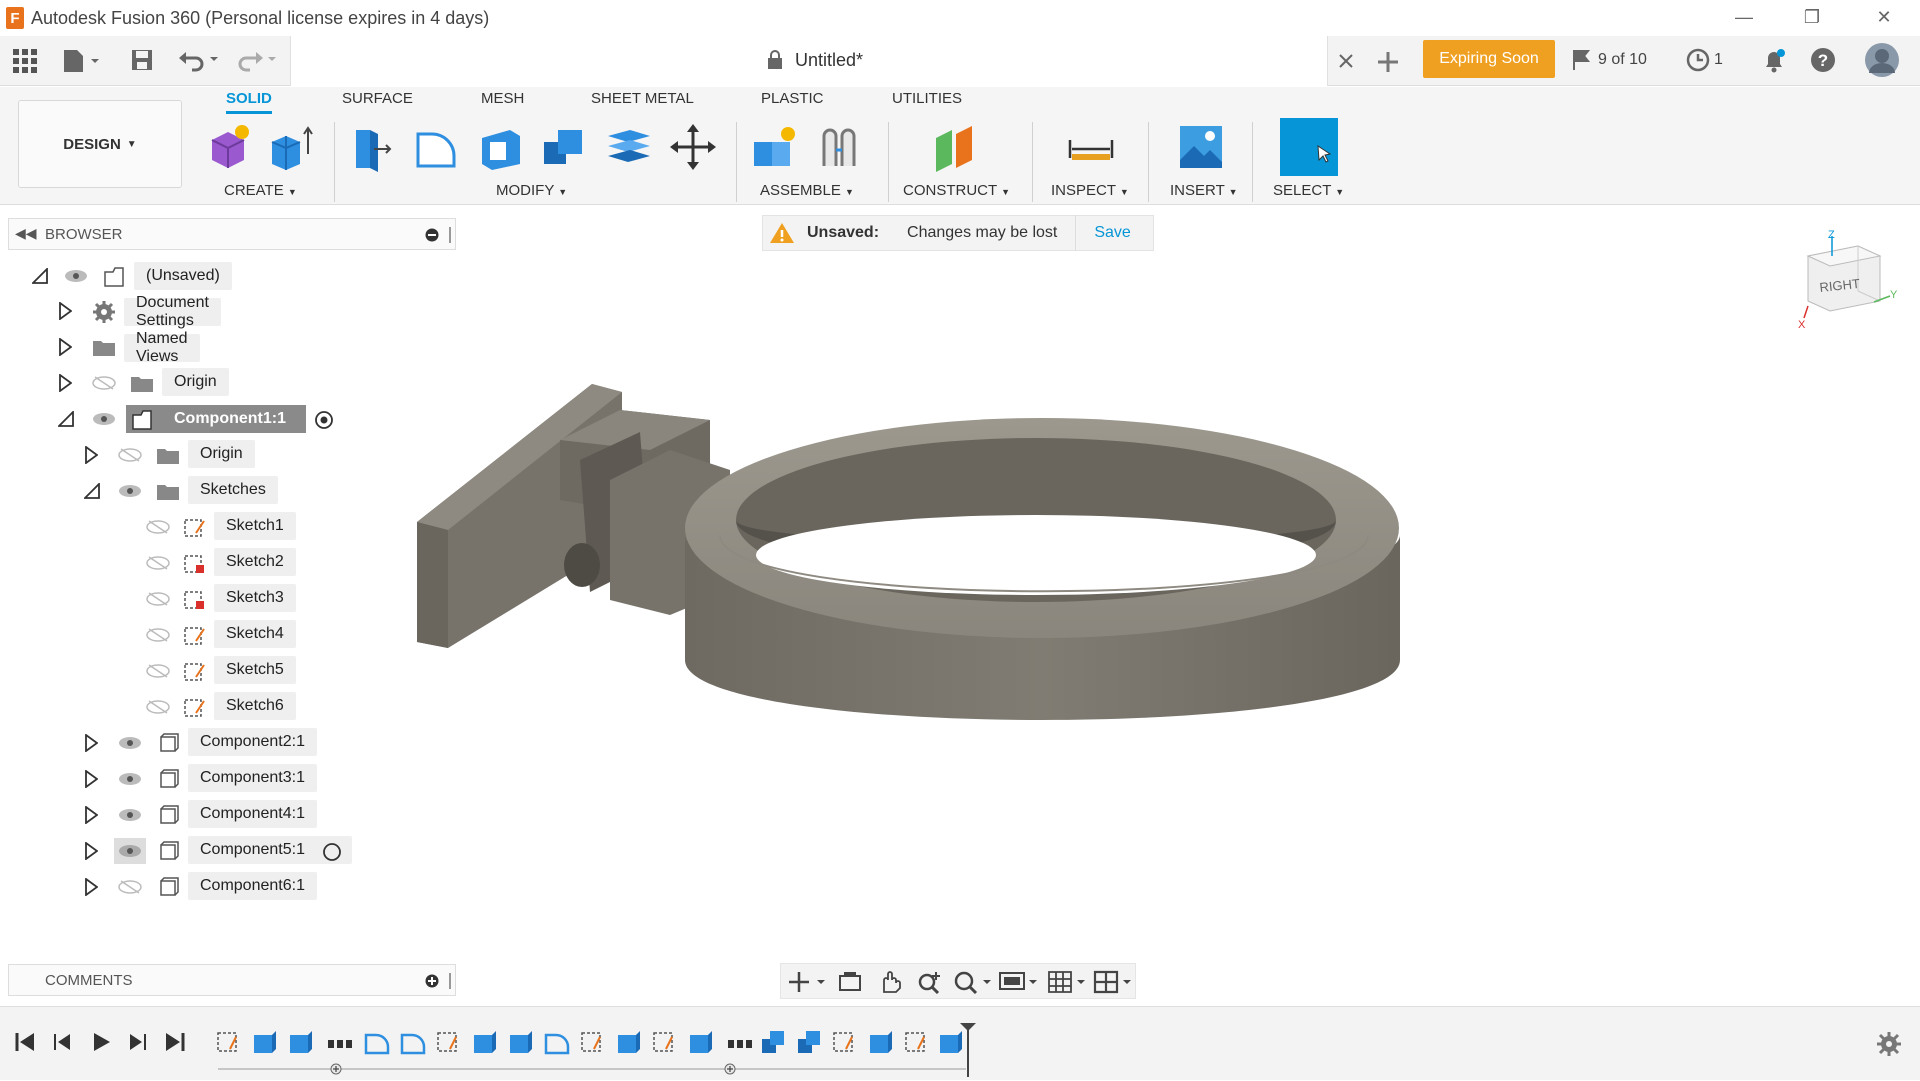 The width and height of the screenshot is (1920, 1081). Describe the element at coordinates (175, 1042) in the screenshot. I see `go-to-end-icon` at that location.